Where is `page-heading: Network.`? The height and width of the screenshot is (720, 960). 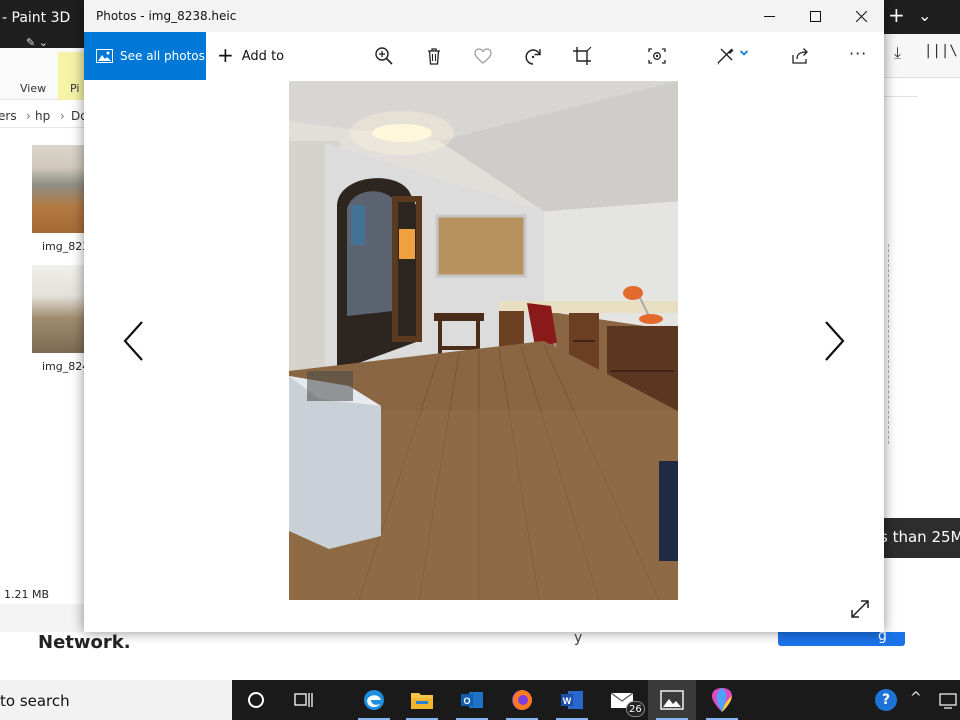
page-heading: Network. is located at coordinates (84, 642).